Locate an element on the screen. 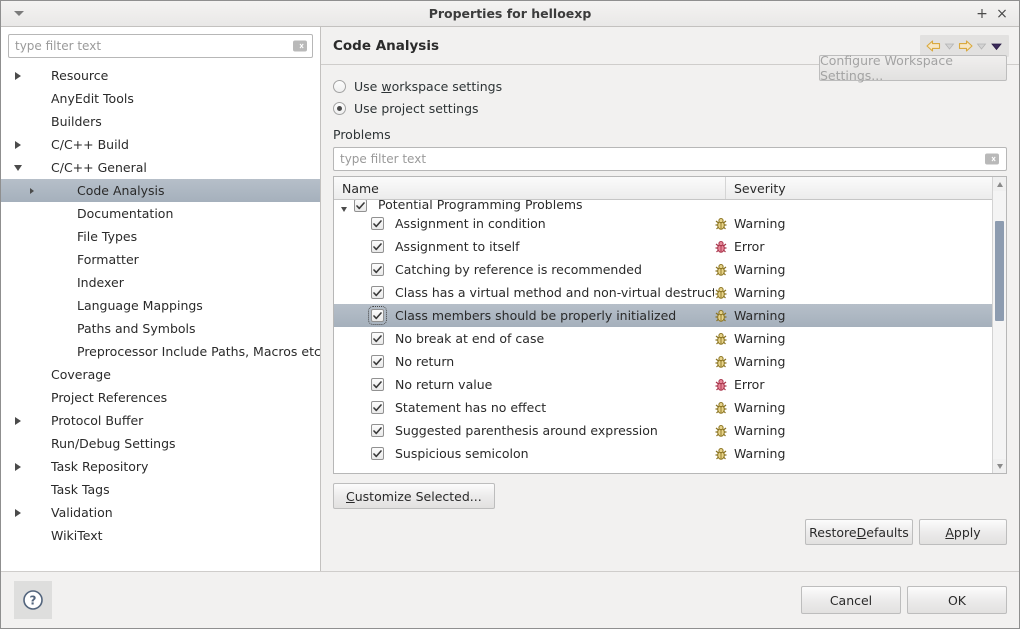  sidebar-filter-box is located at coordinates (160, 46).